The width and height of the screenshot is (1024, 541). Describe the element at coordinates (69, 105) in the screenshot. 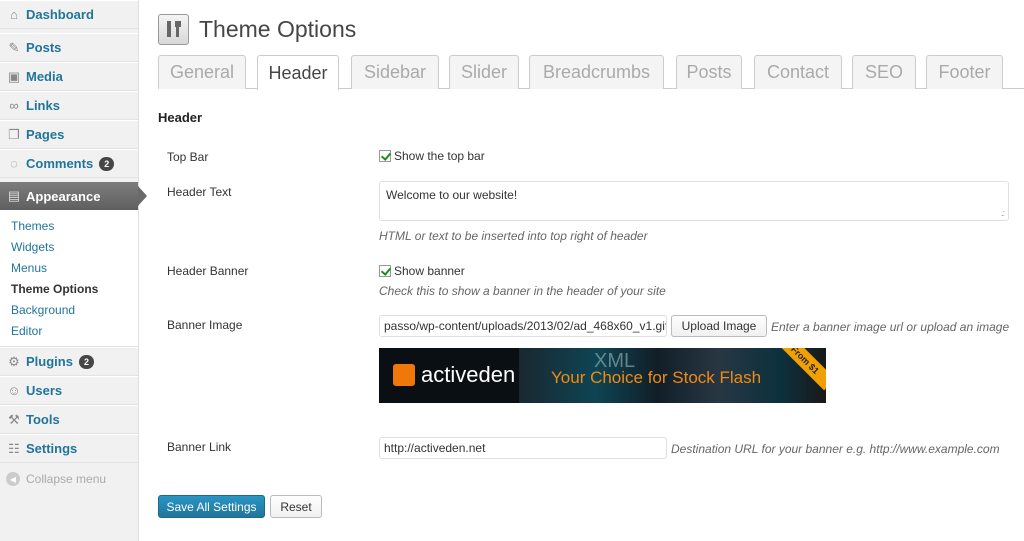

I see `sidebar-item-links: ∞ Links` at that location.